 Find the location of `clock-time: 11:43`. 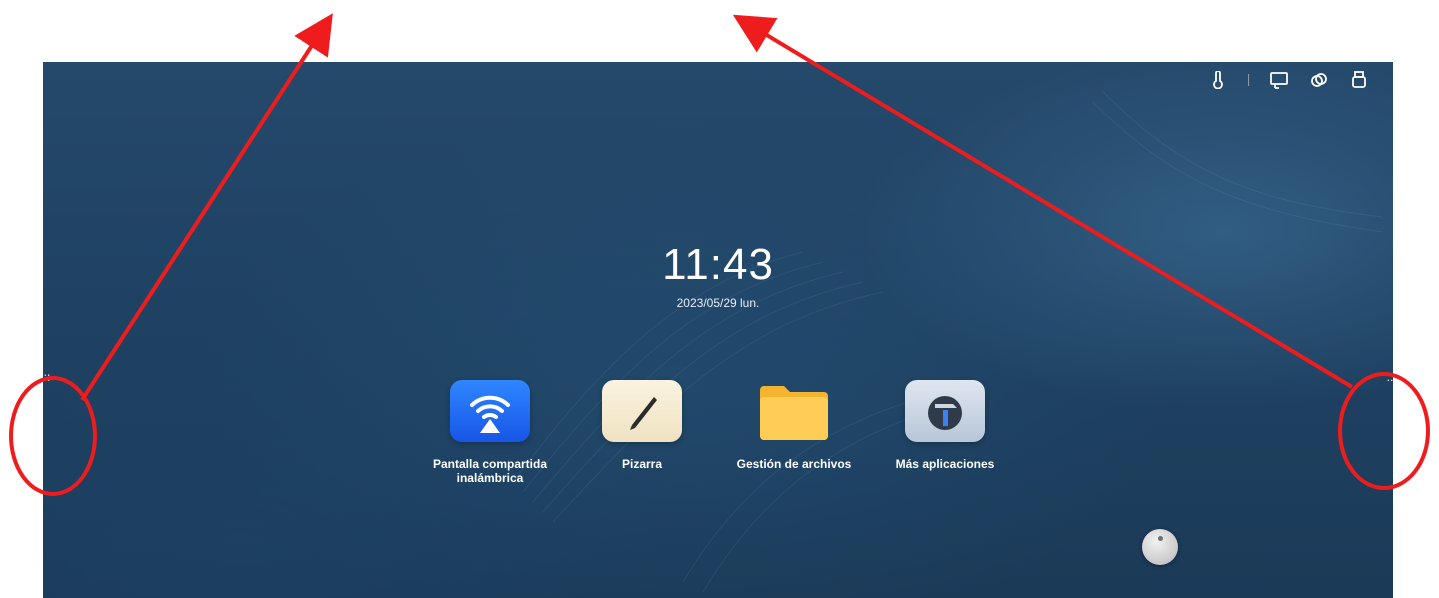

clock-time: 11:43 is located at coordinates (718, 264).